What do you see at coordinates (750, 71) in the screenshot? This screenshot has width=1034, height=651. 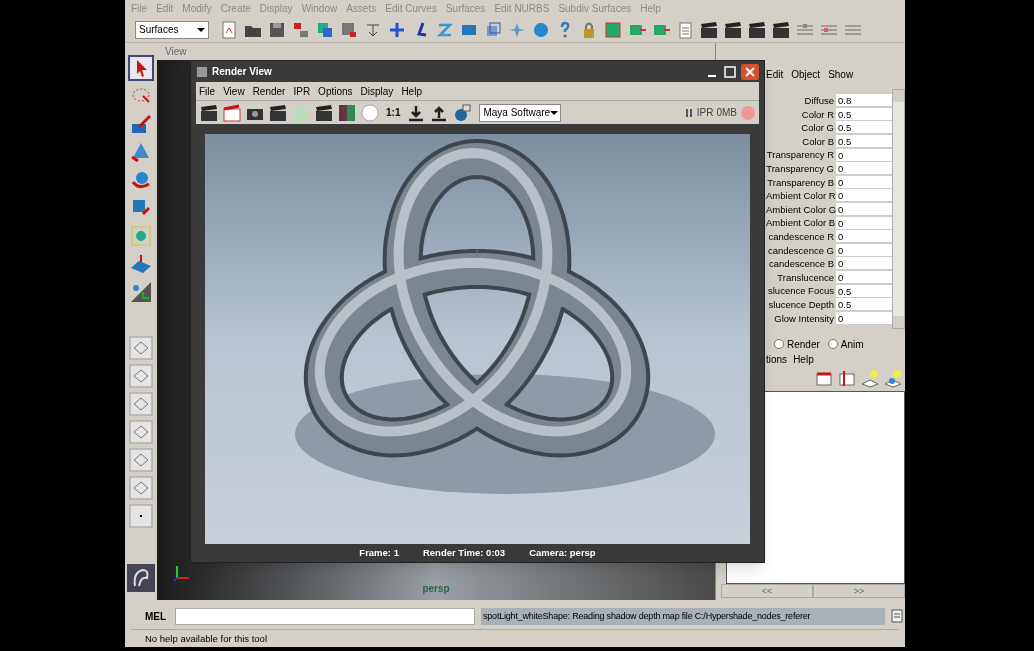 I see `close-icon` at bounding box center [750, 71].